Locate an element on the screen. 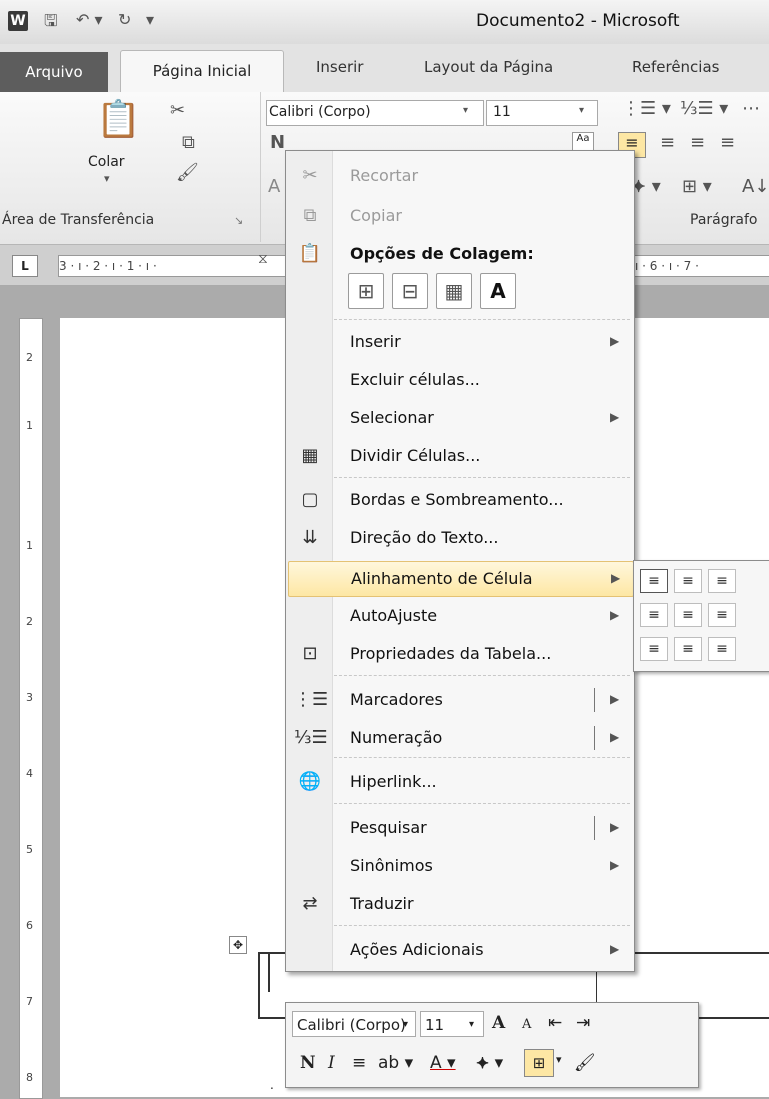  menu-item-label: AutoAjuste is located at coordinates (394, 615).